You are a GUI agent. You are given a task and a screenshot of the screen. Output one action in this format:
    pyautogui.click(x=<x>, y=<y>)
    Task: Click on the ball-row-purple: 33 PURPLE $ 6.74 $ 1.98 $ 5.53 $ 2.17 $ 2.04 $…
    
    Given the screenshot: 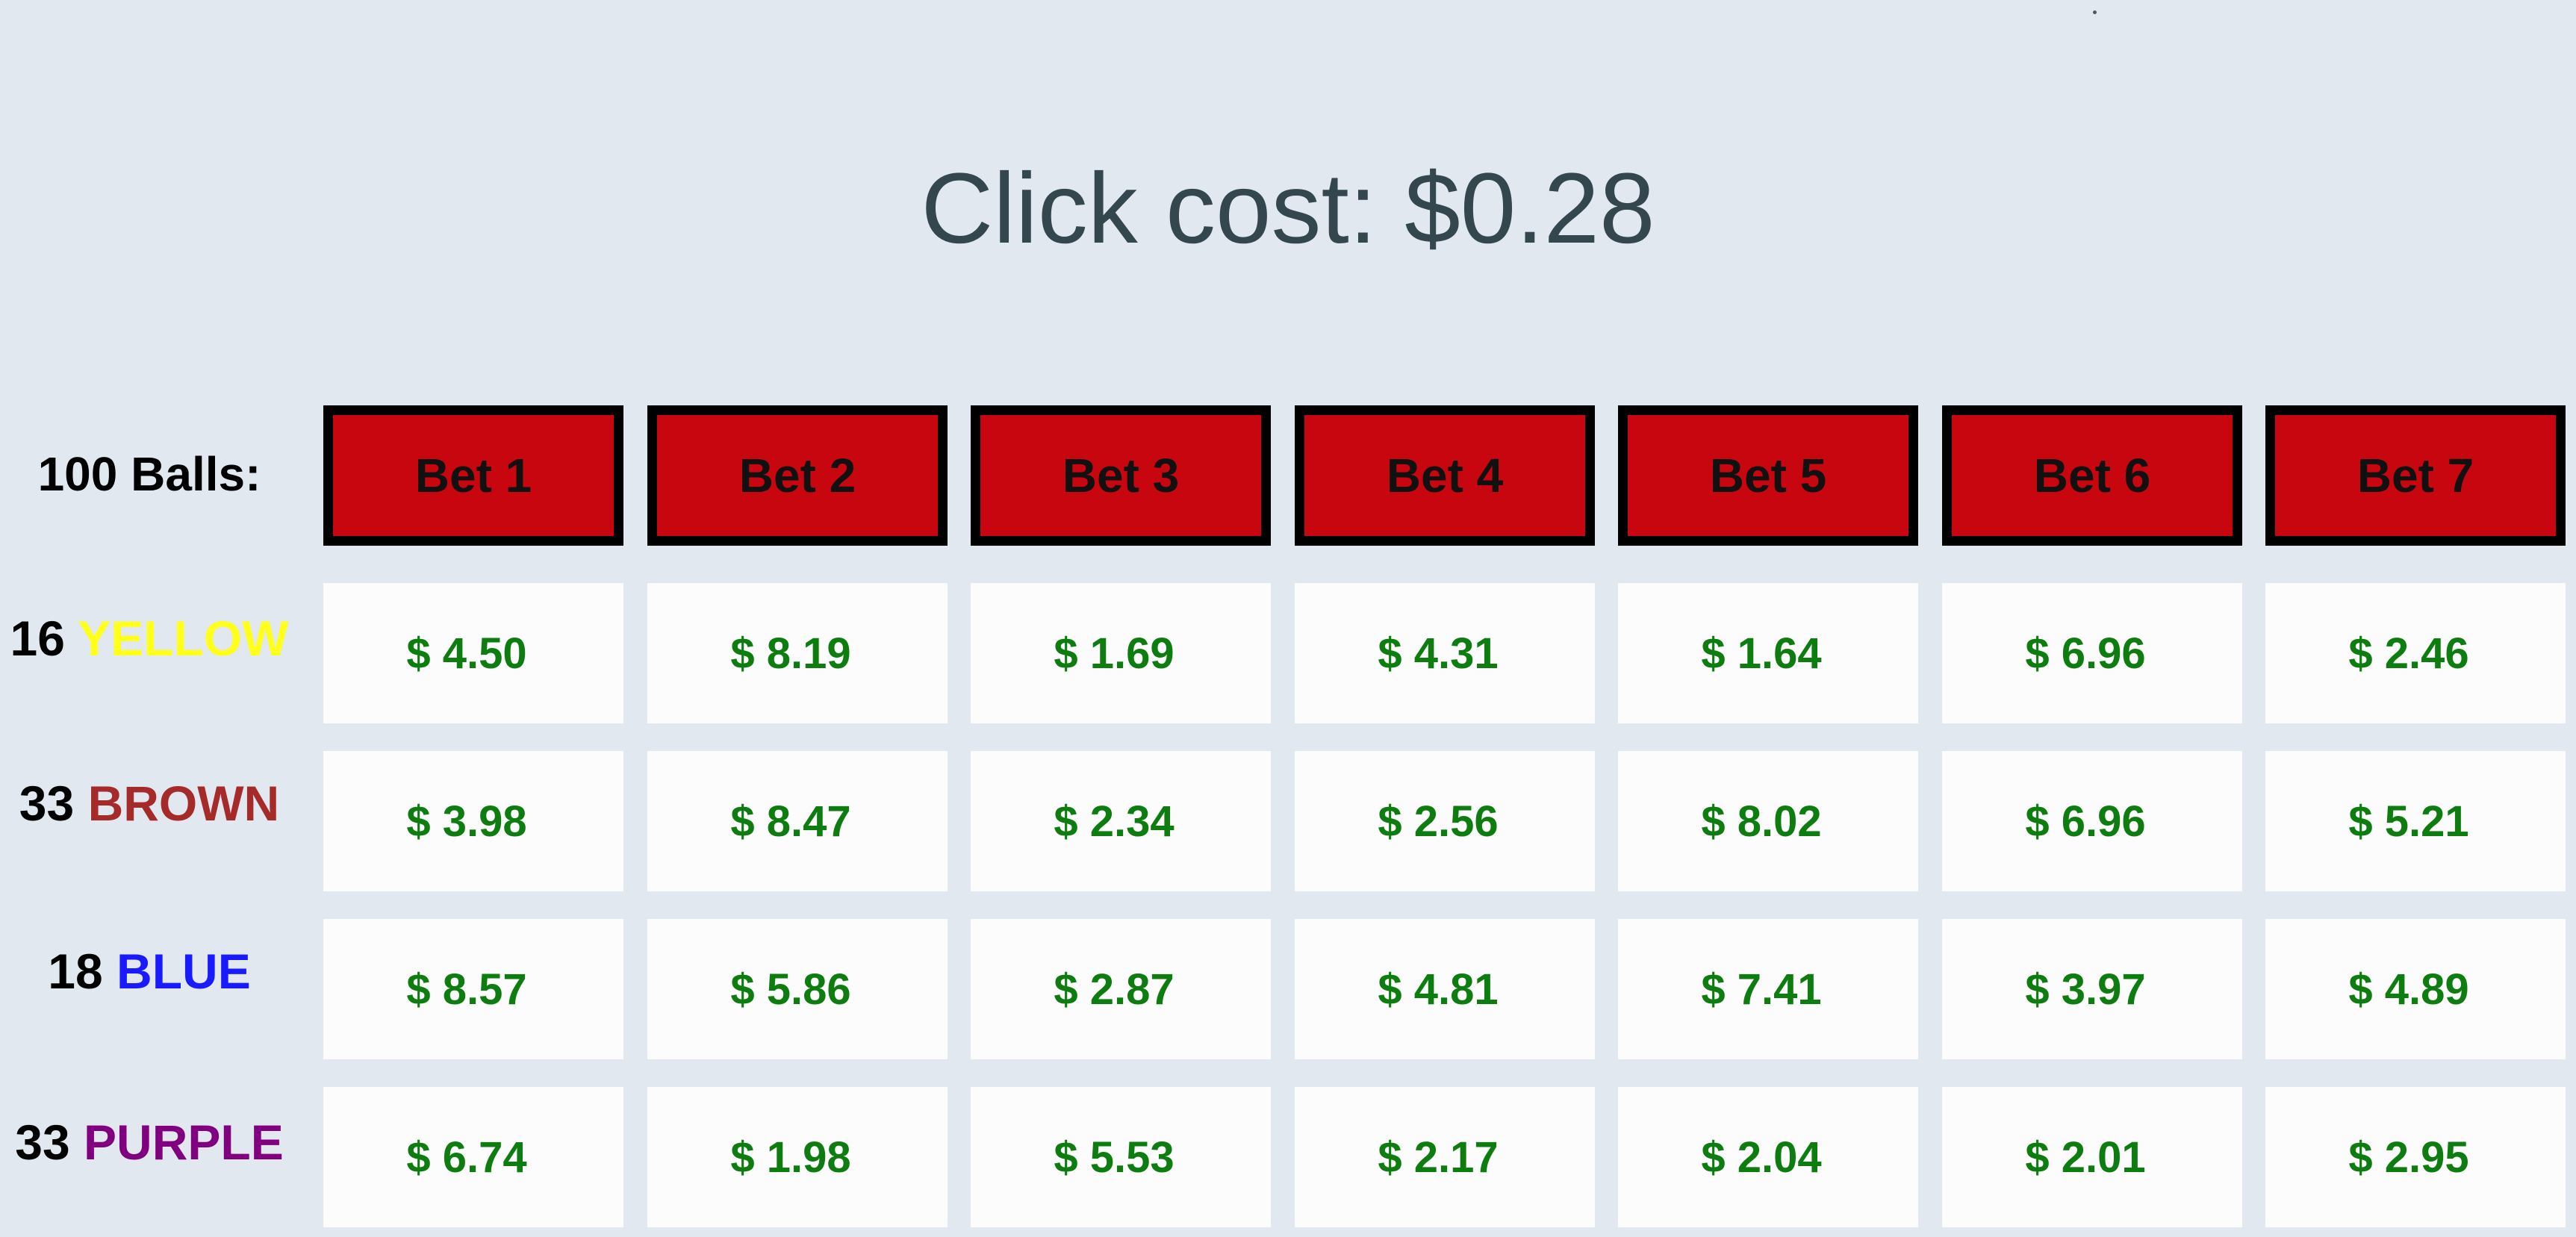 What is the action you would take?
    pyautogui.click(x=1288, y=1158)
    